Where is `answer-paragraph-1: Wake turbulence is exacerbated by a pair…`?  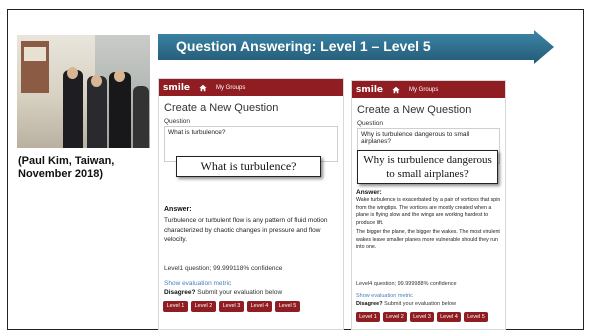
answer-paragraph-1: Wake turbulence is exacerbated by a pair… is located at coordinates (428, 211).